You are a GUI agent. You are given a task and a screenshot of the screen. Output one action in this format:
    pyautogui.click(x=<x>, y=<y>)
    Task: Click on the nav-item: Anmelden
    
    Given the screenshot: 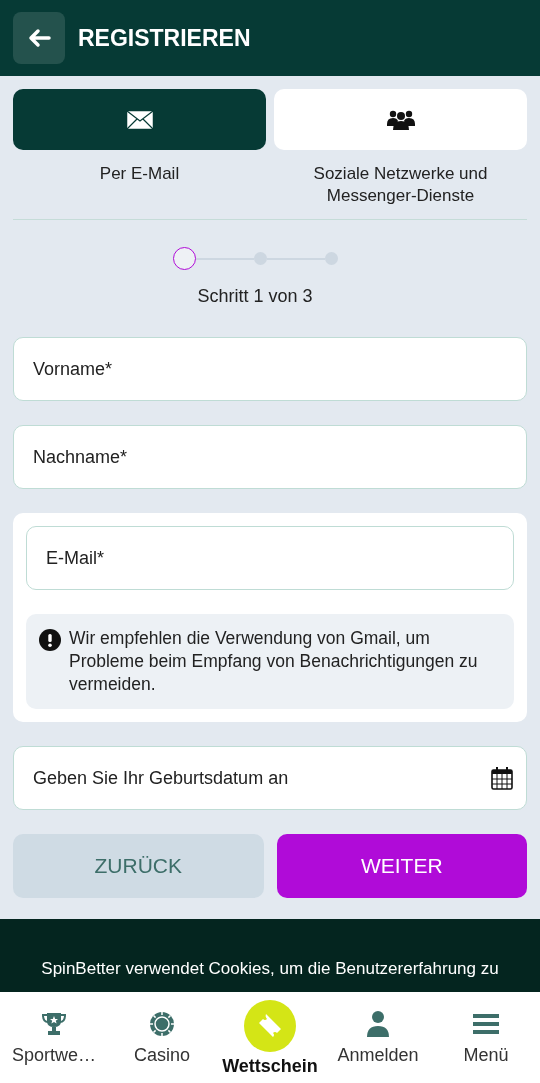 What is the action you would take?
    pyautogui.click(x=378, y=1037)
    